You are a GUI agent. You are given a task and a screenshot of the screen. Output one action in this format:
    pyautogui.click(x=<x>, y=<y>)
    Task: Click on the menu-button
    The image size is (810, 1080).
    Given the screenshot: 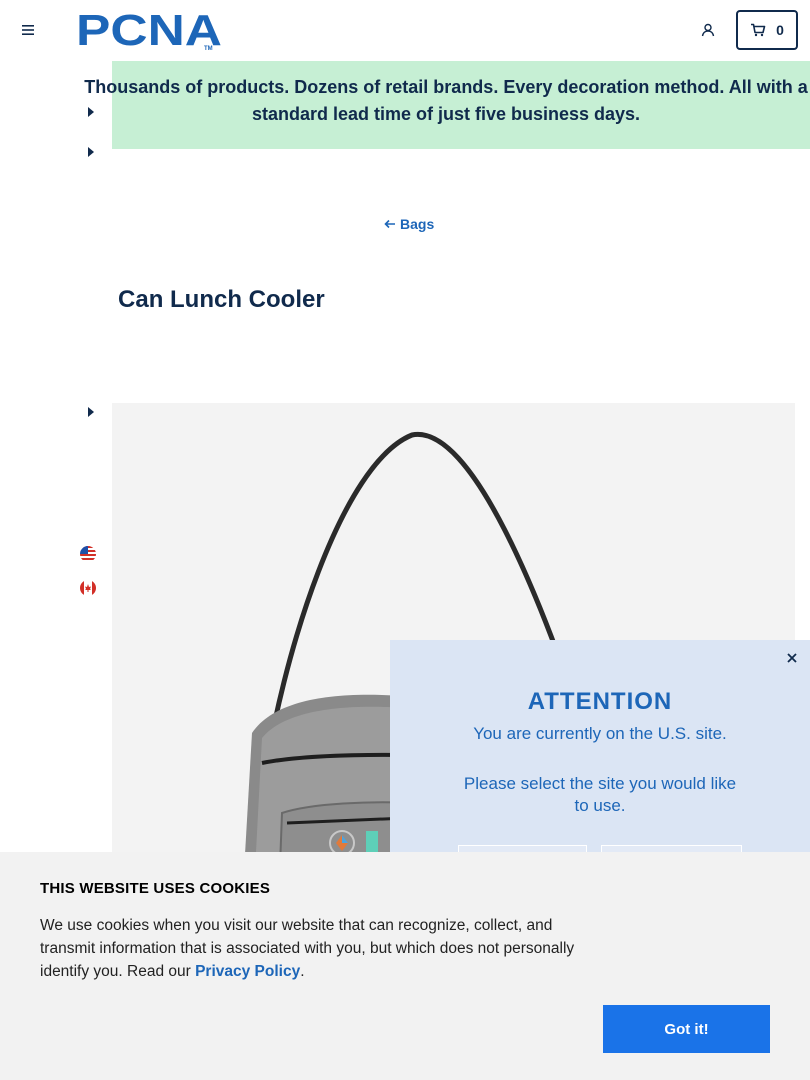 What is the action you would take?
    pyautogui.click(x=28, y=30)
    